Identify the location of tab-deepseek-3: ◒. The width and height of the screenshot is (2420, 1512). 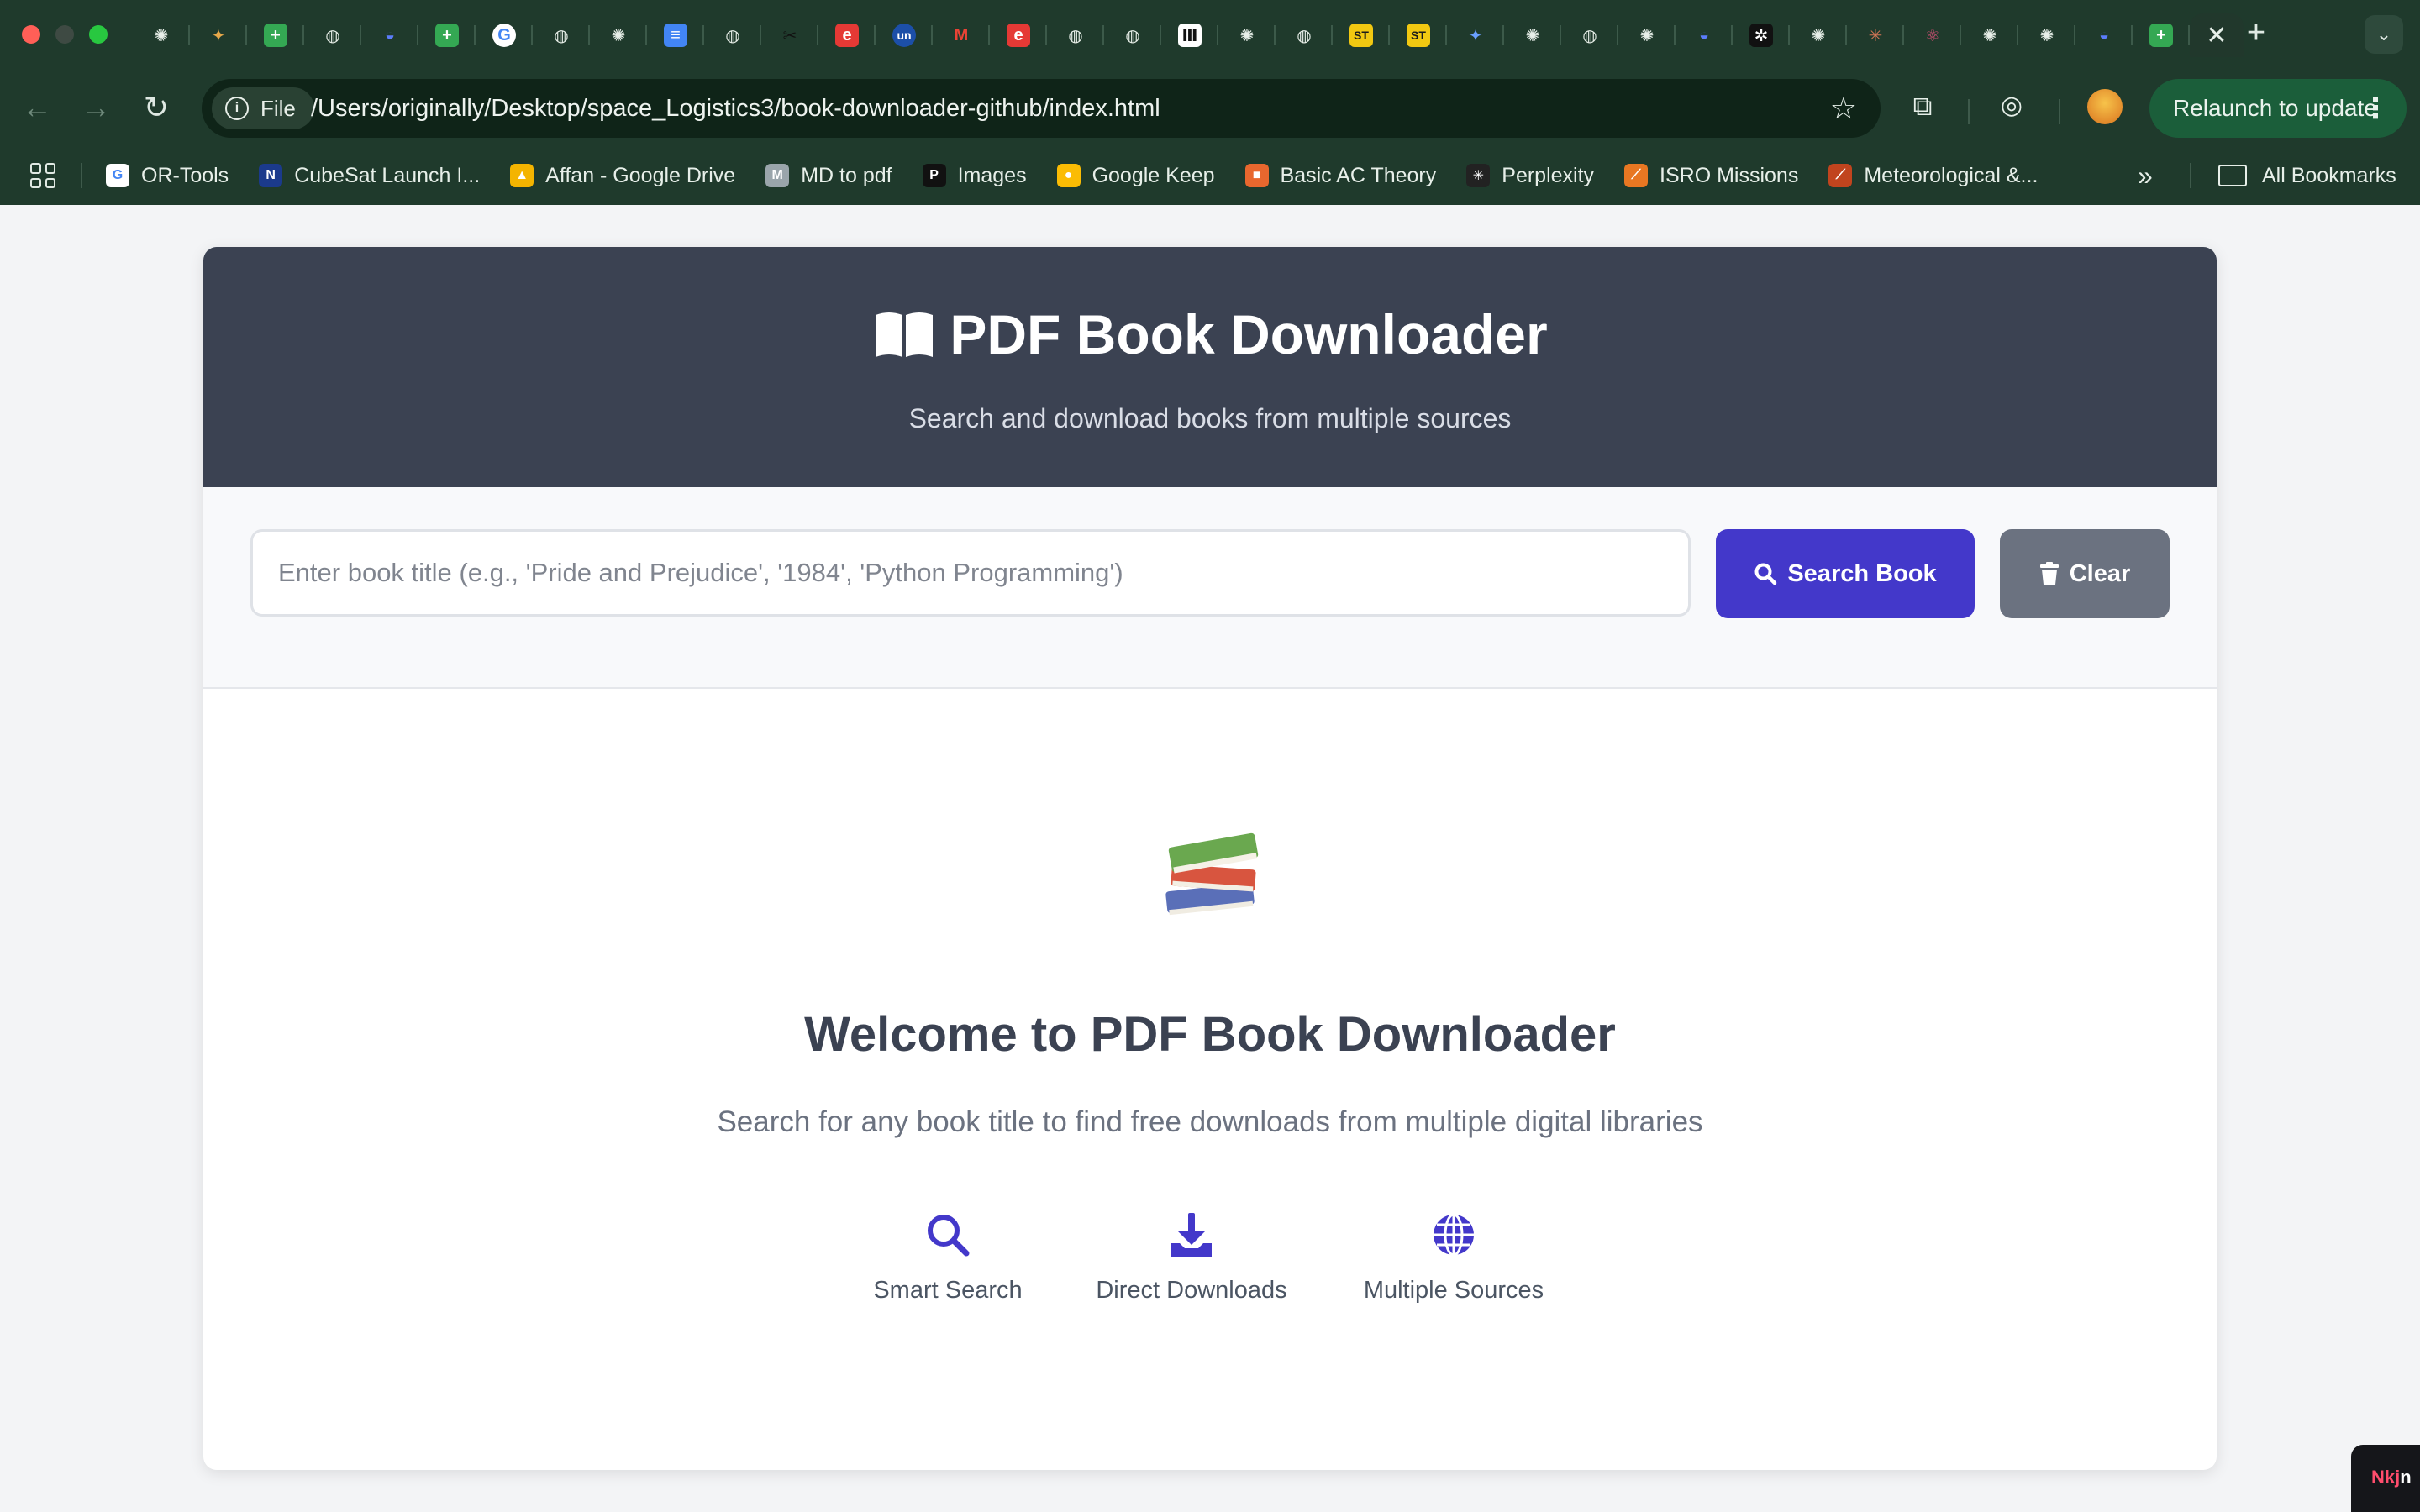
(2104, 35).